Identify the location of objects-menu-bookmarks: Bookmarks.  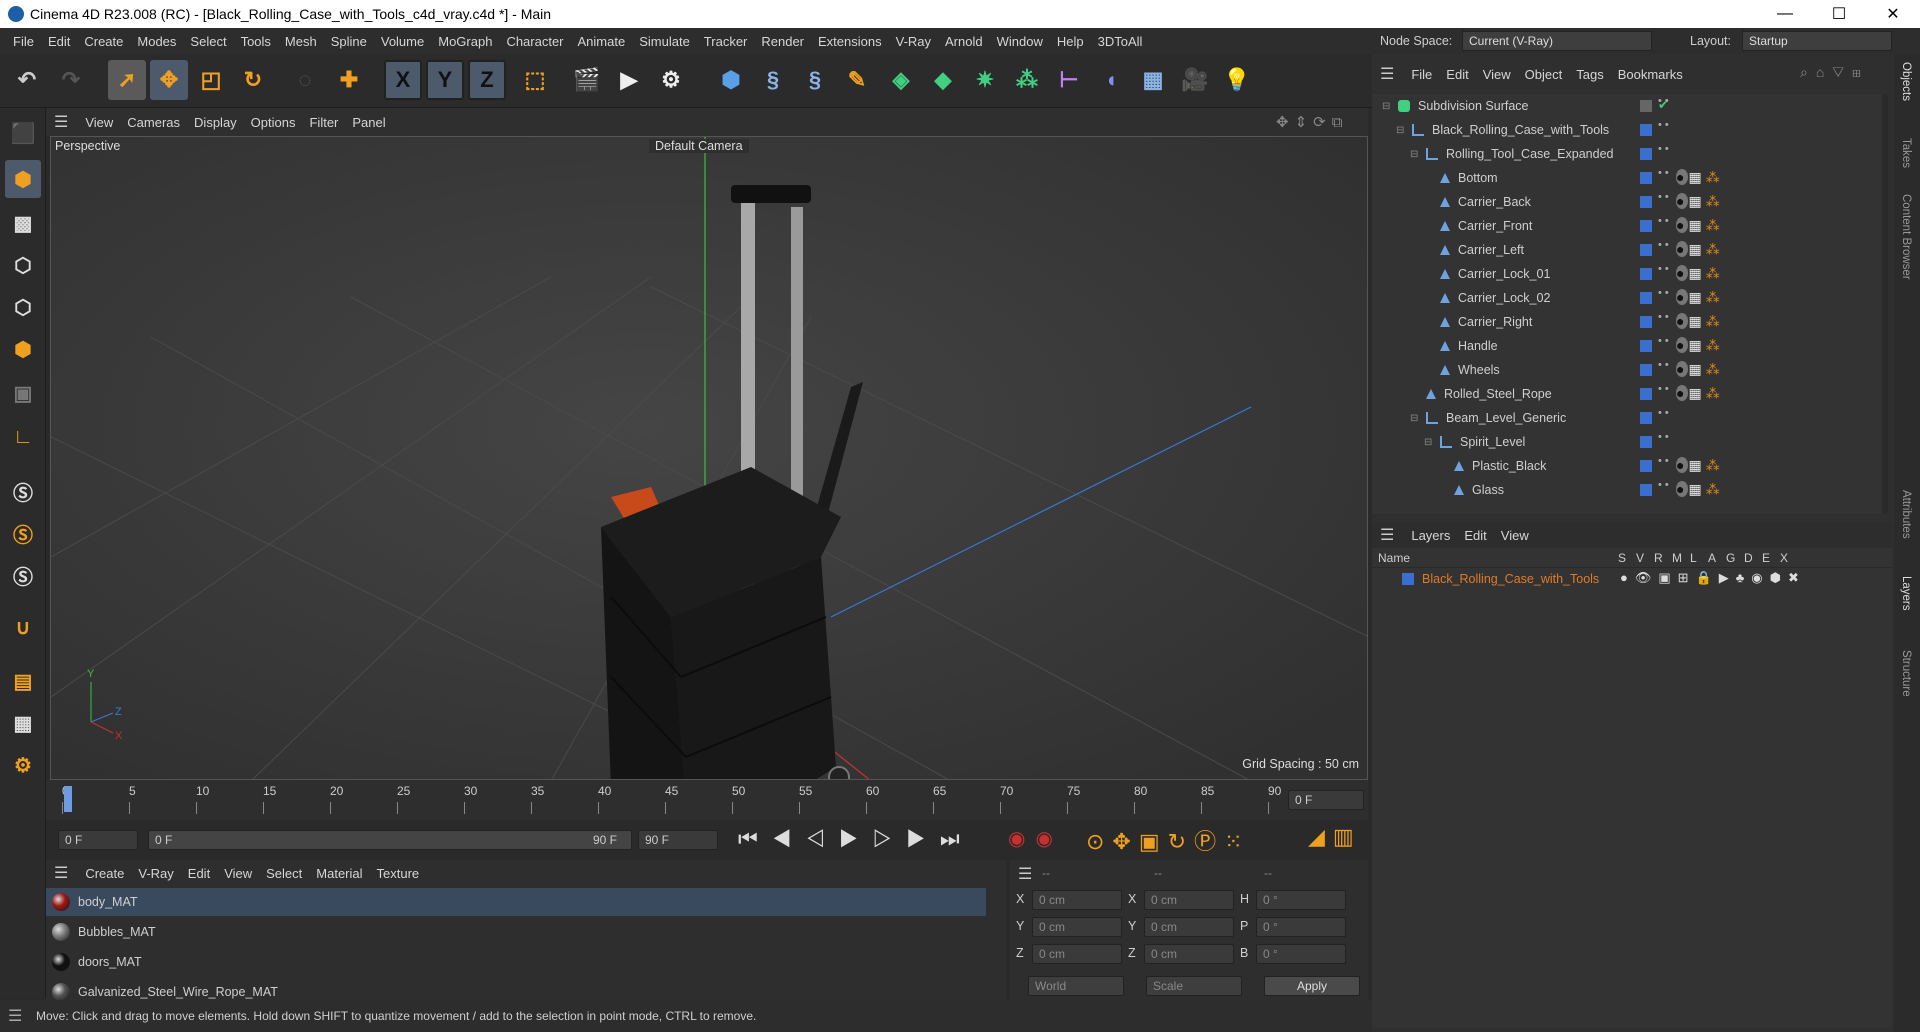
(1650, 74).